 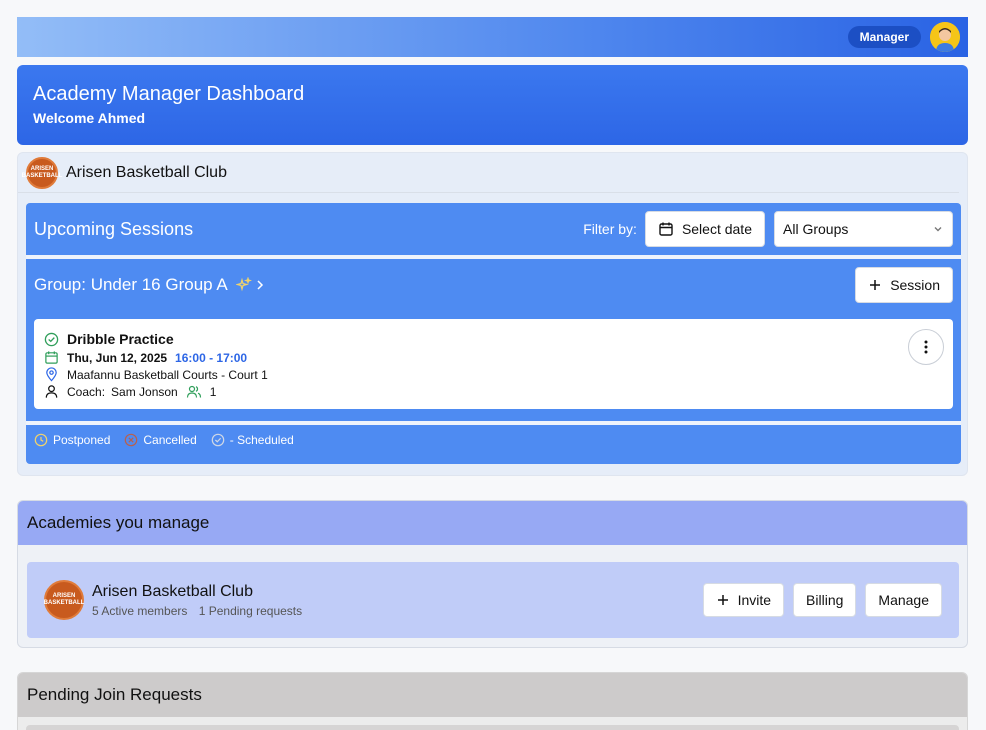 What do you see at coordinates (131, 440) in the screenshot?
I see `x-circle-icon` at bounding box center [131, 440].